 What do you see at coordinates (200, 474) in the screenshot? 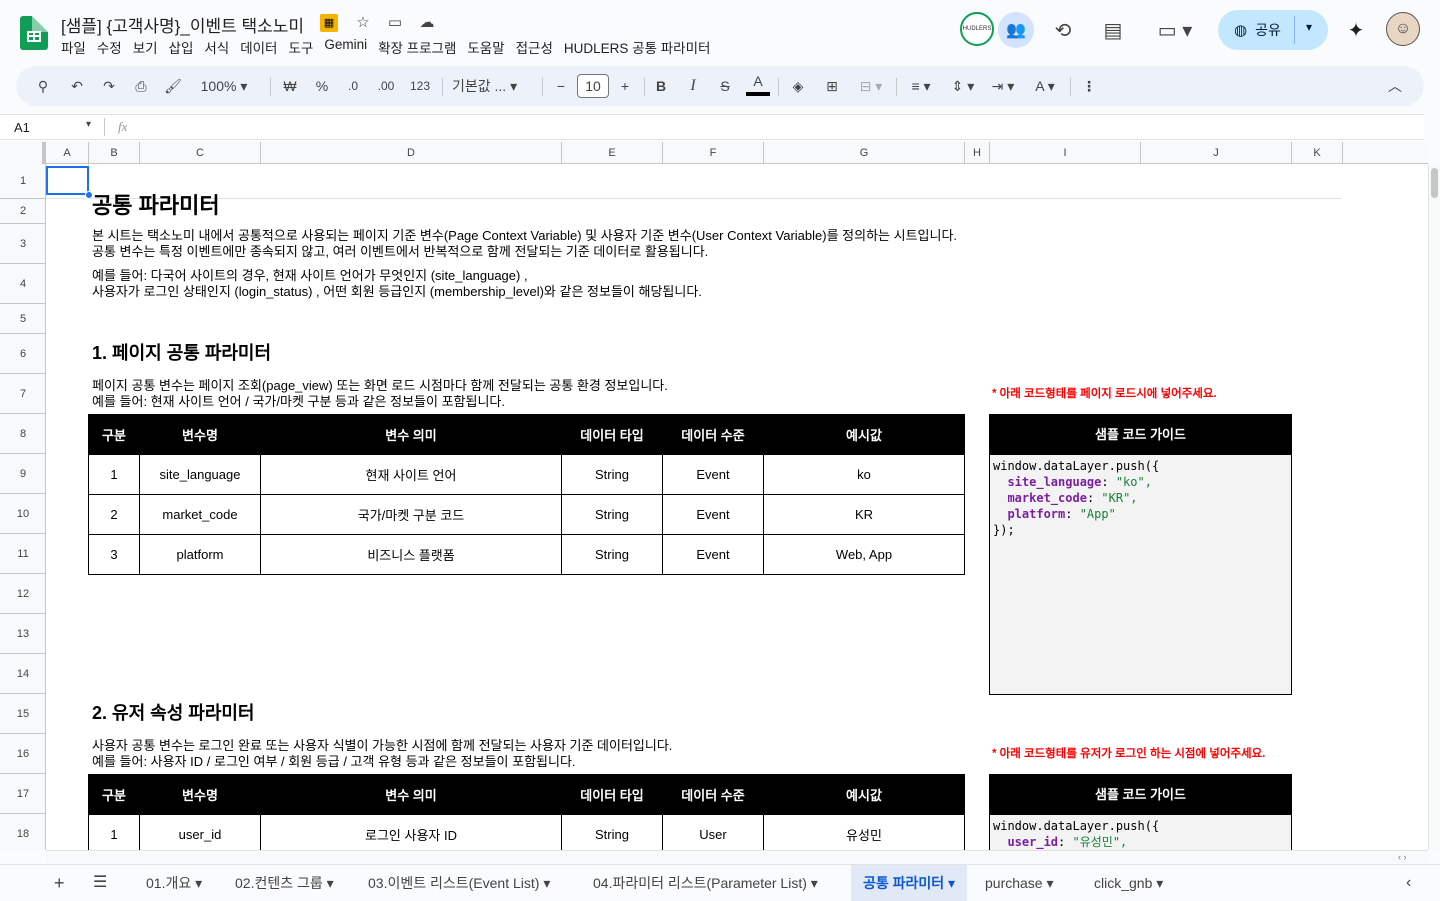
I see `table-cell: site_language` at bounding box center [200, 474].